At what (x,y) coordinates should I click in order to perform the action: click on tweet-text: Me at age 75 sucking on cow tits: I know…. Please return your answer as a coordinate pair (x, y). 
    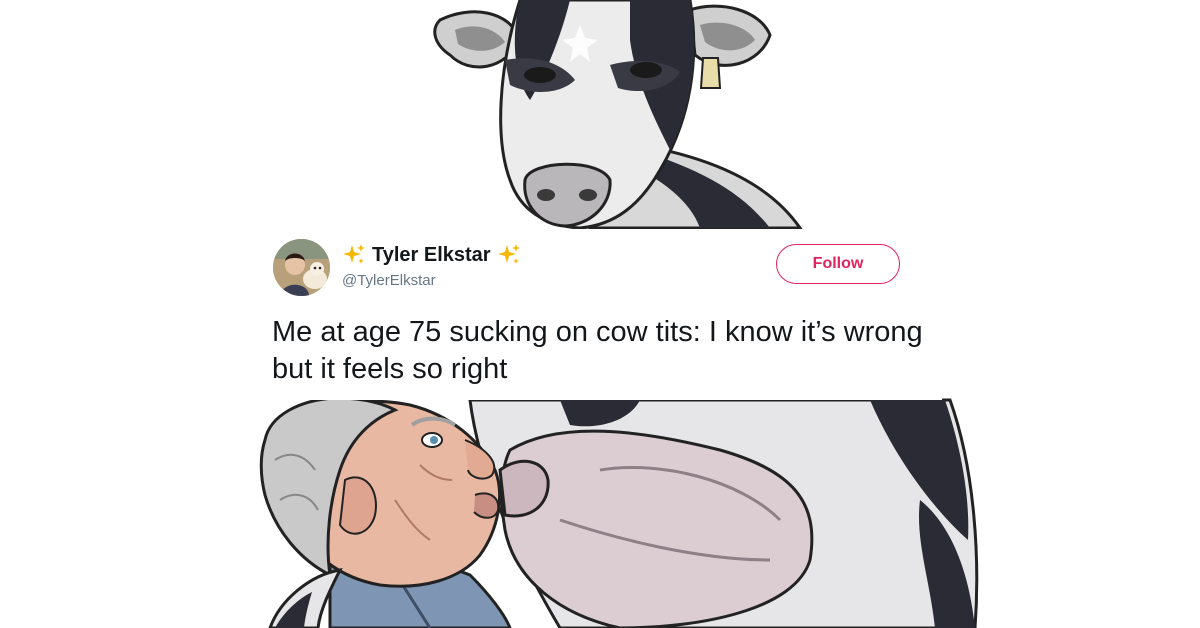
    Looking at the image, I should click on (597, 350).